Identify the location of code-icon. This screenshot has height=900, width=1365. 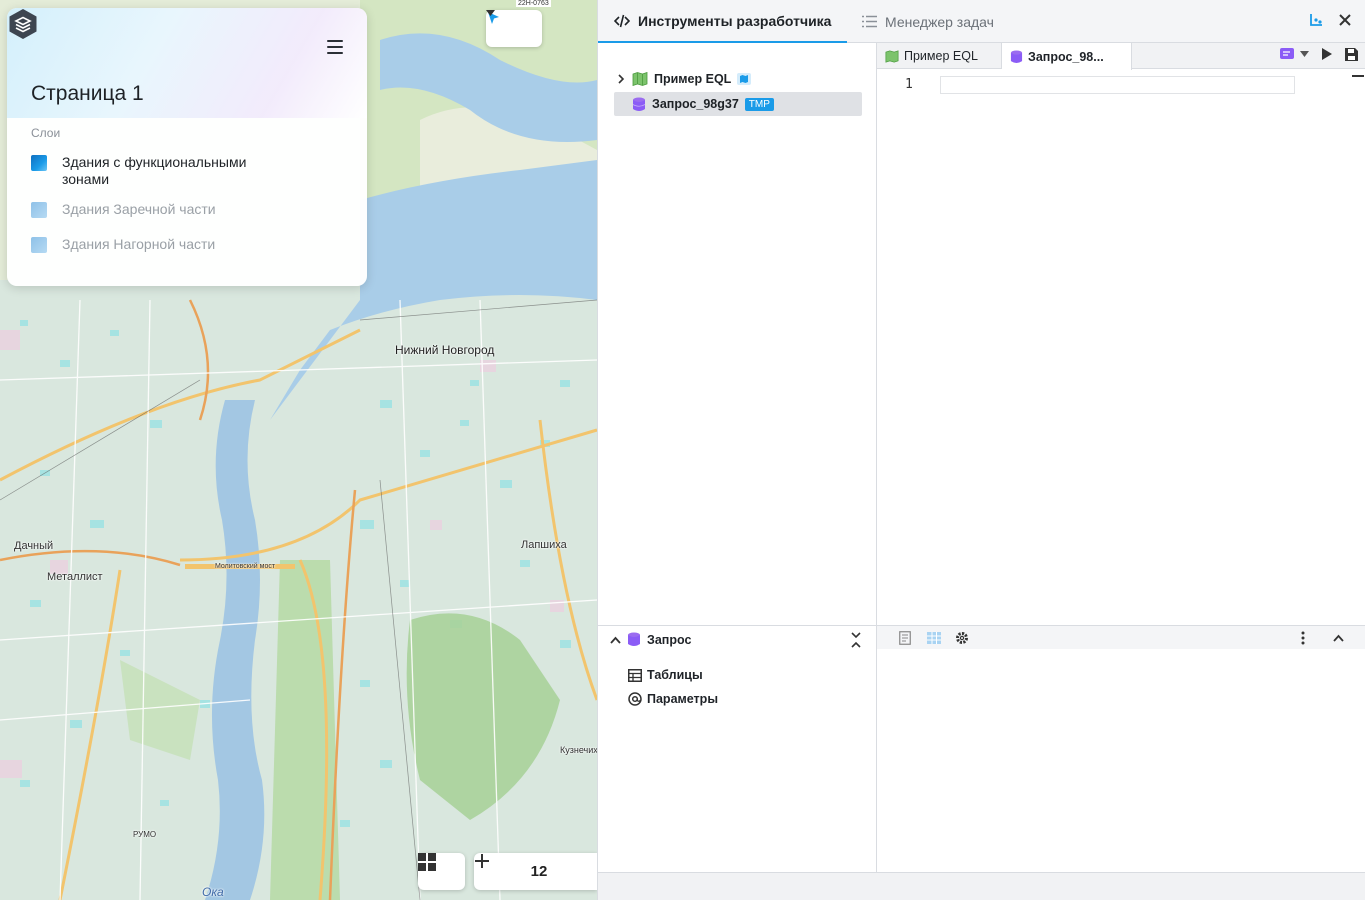
(622, 20).